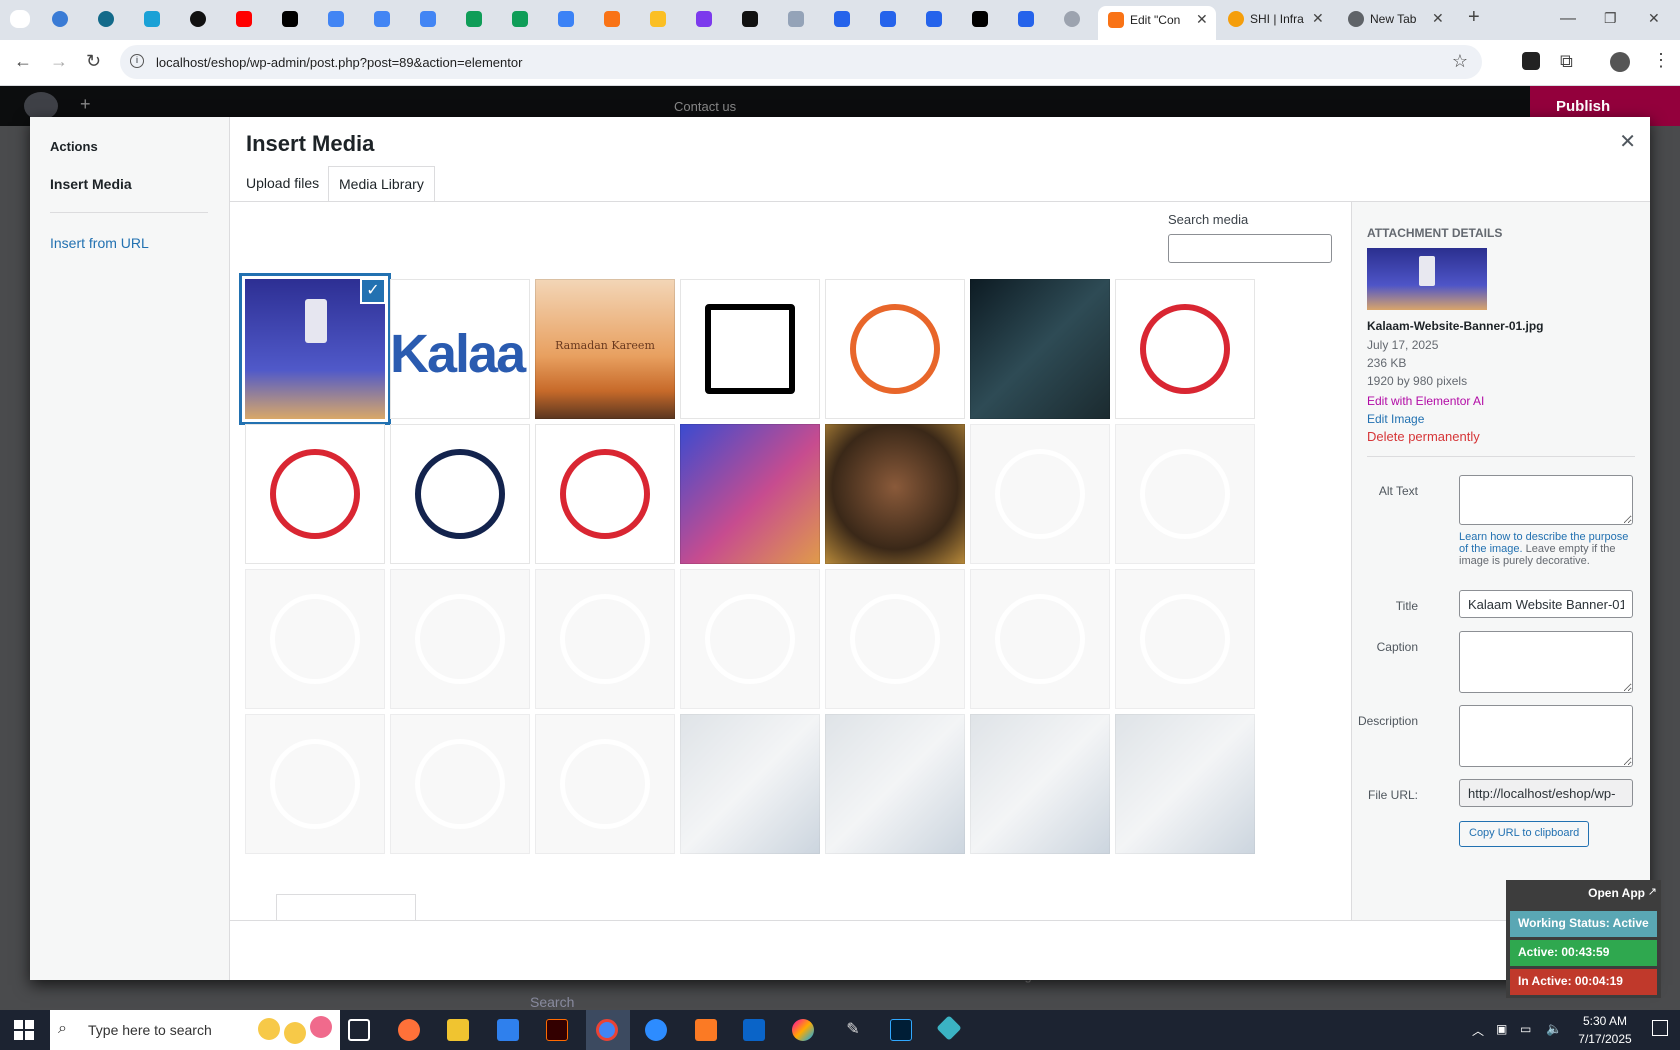 This screenshot has height=1050, width=1680. Describe the element at coordinates (895, 494) in the screenshot. I see `attachment-woman-portrait` at that location.